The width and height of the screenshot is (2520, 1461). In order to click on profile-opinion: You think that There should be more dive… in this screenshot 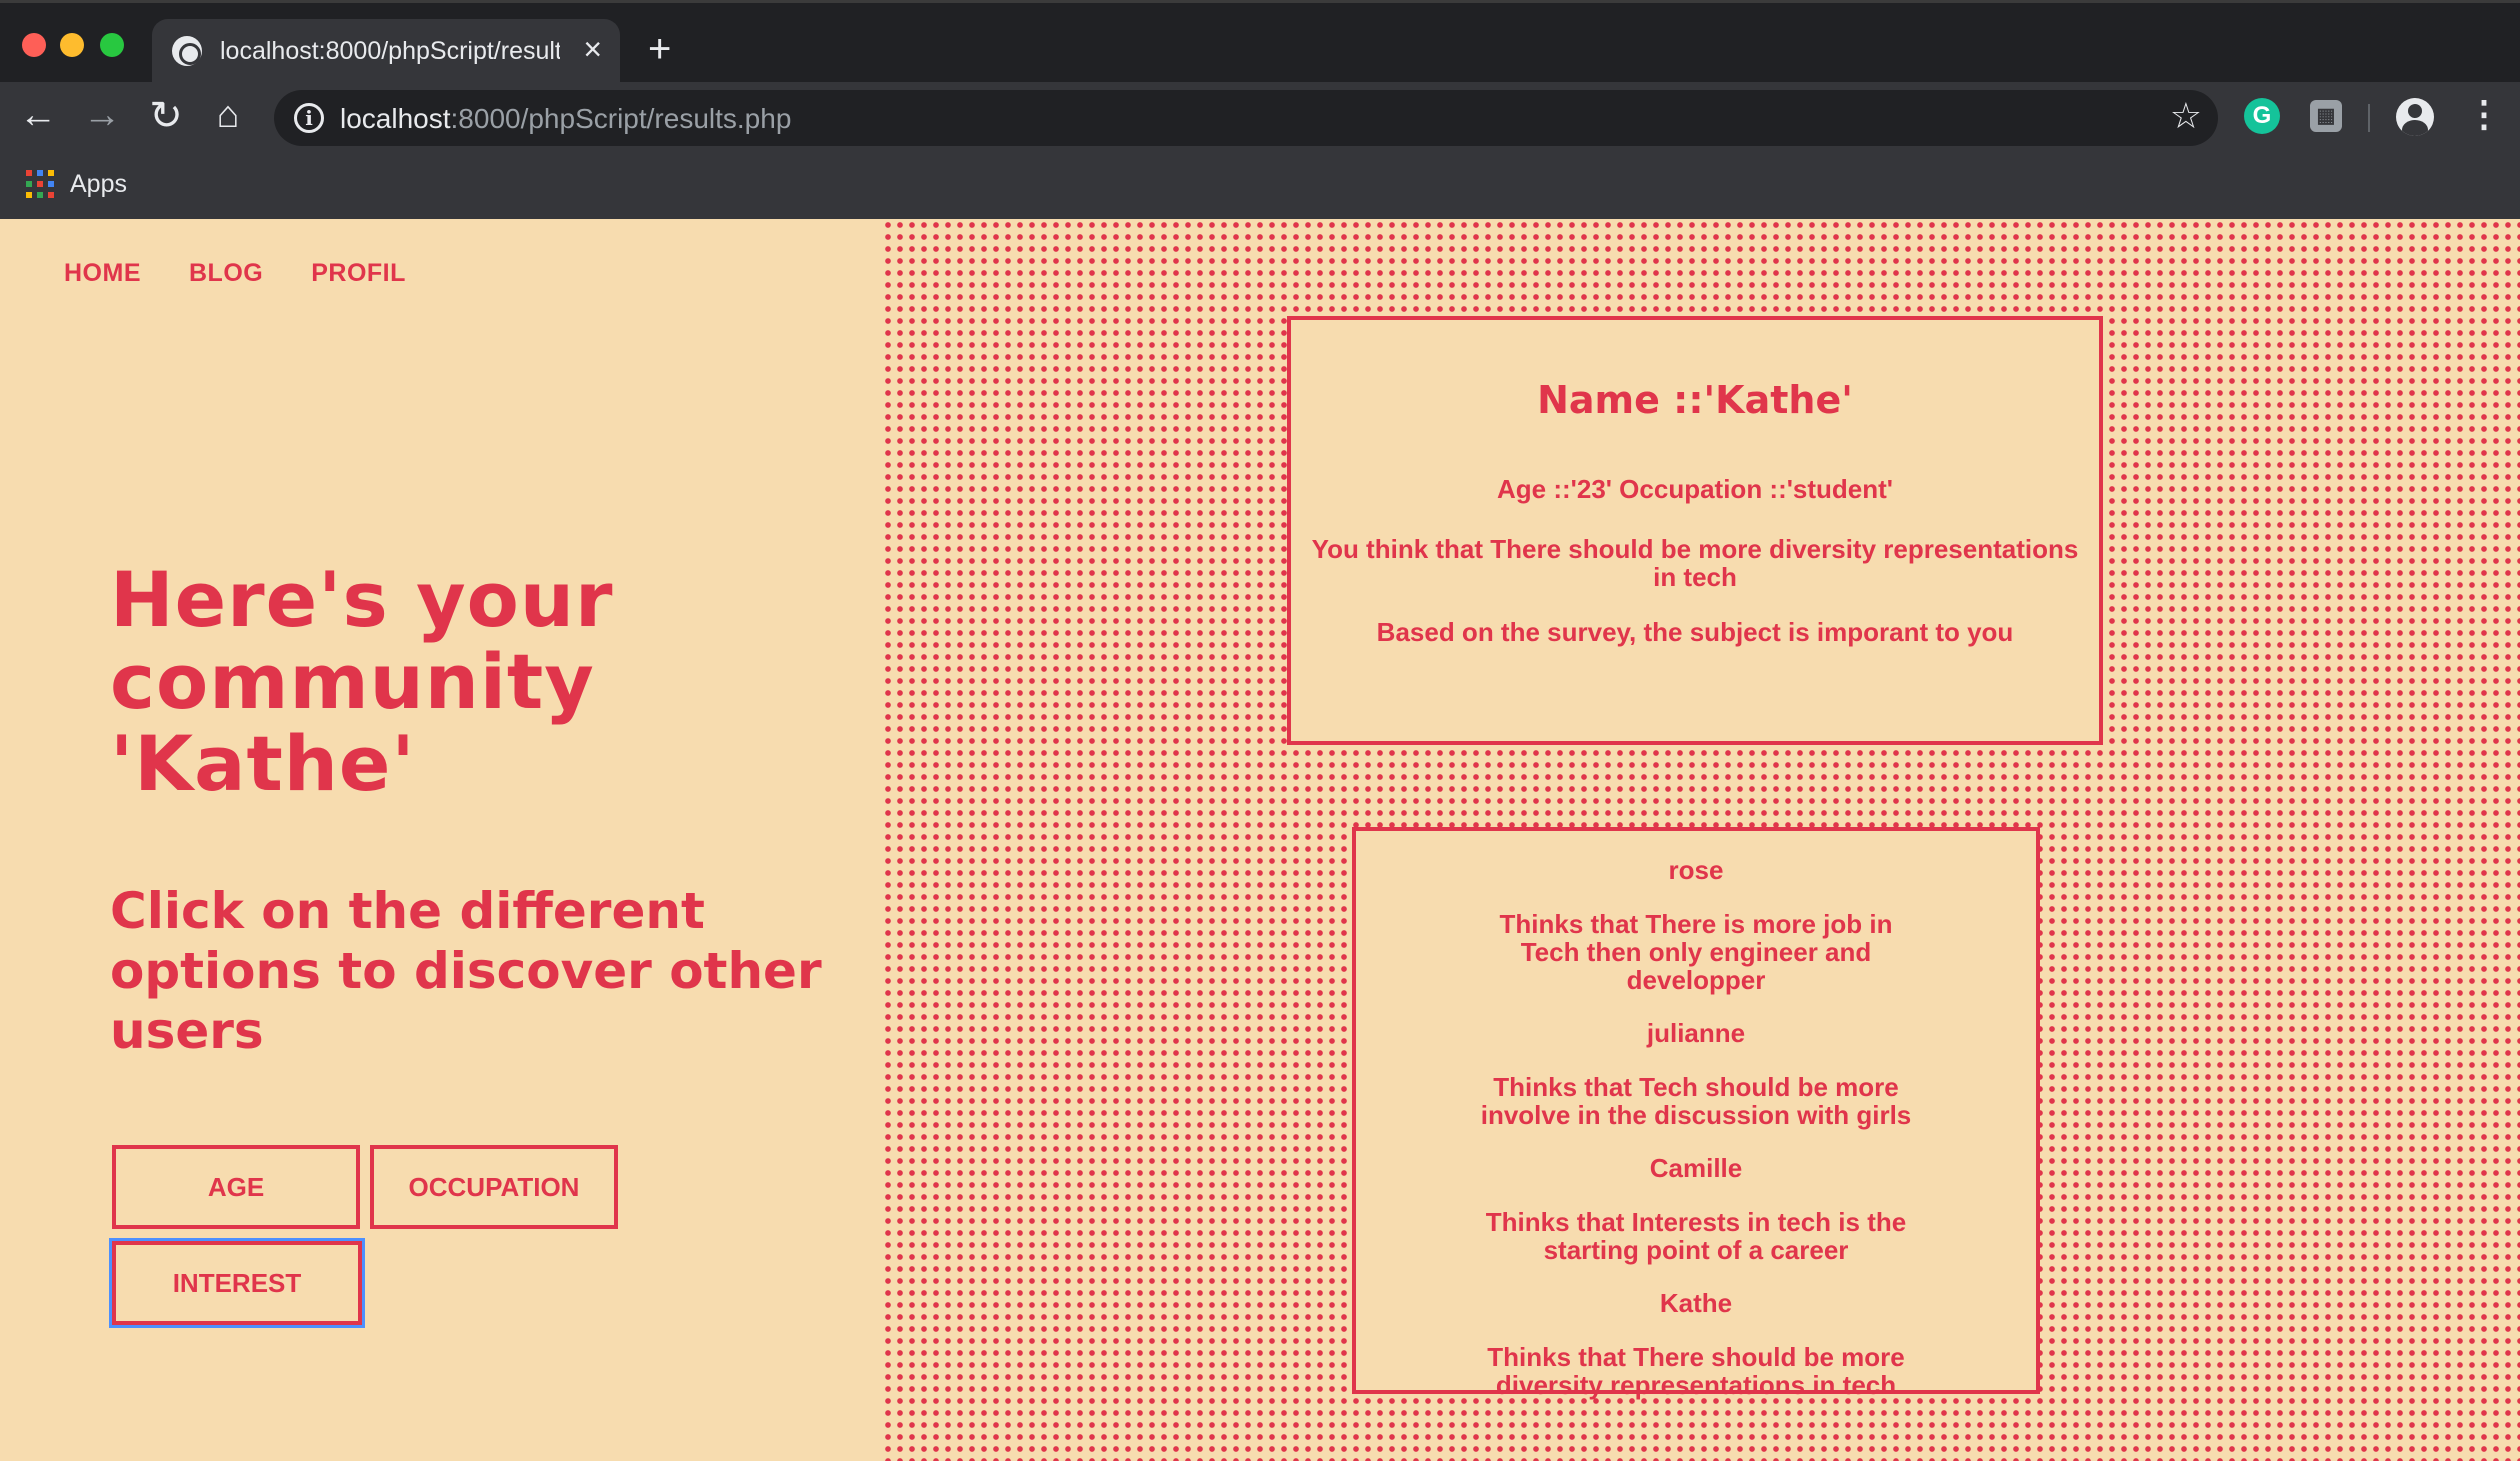, I will do `click(1695, 563)`.